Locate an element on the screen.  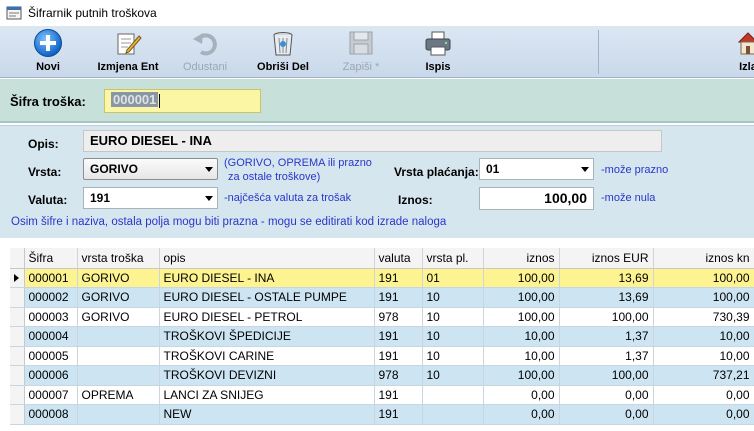
cell-sifra: 000005 is located at coordinates (51, 356).